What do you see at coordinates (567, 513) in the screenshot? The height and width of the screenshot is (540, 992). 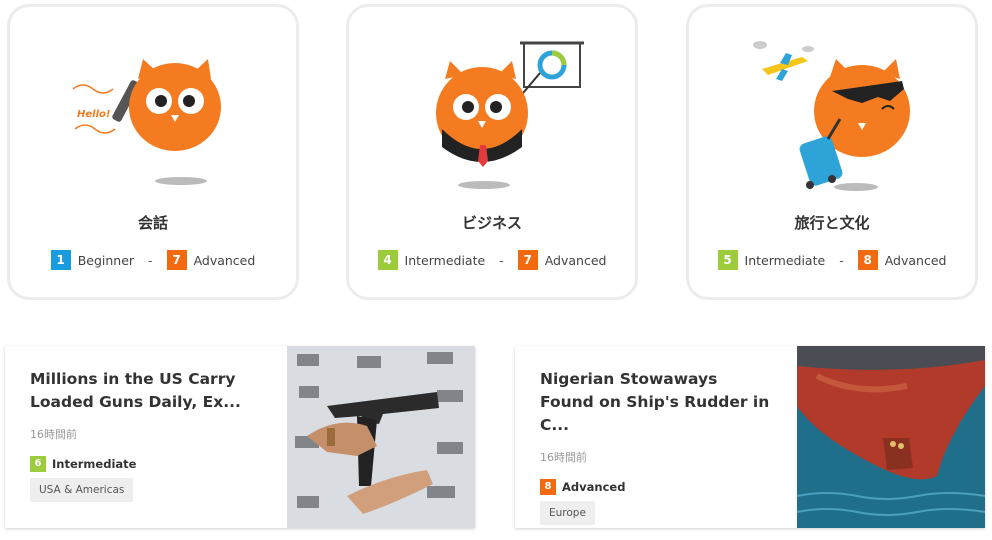 I see `region-tag: Europe` at bounding box center [567, 513].